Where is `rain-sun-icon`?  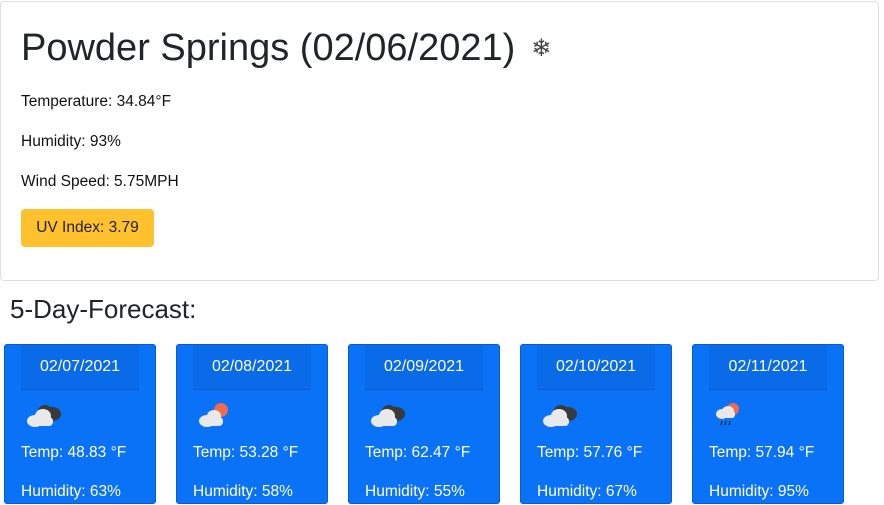 rain-sun-icon is located at coordinates (727, 414).